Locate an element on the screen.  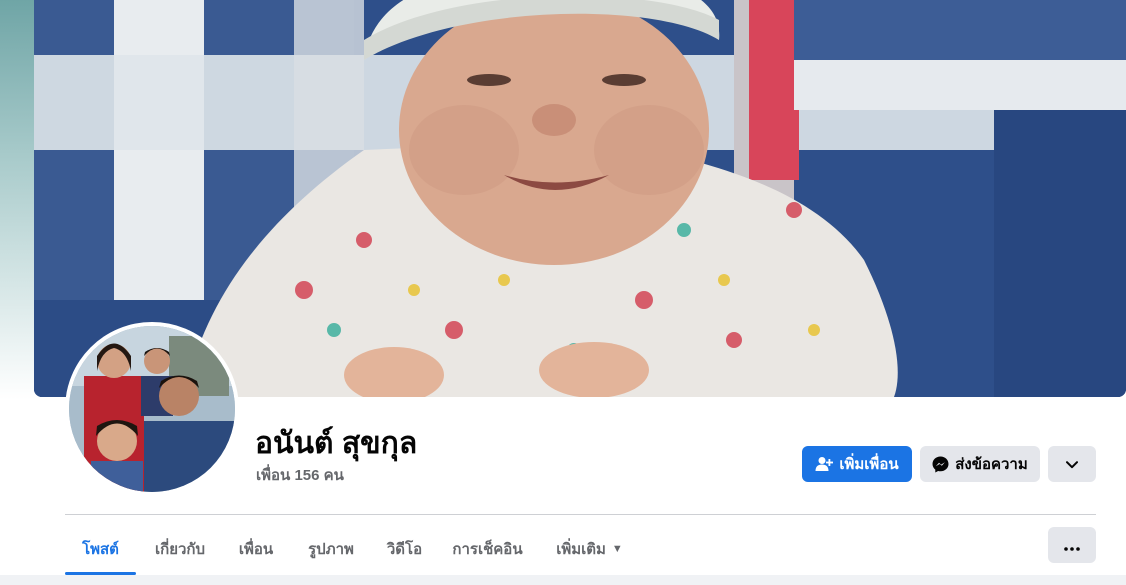
more-dots-button is located at coordinates (1072, 545).